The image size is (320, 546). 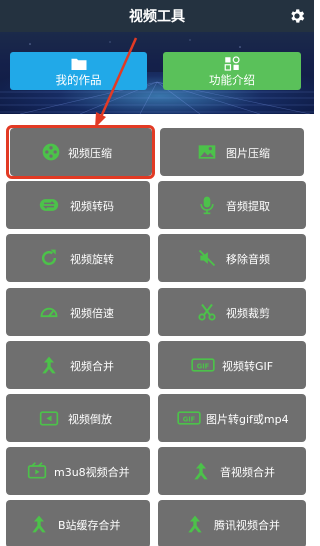 I want to click on tool-video-to-gif: GIF 视频转GIF, so click(x=232, y=365).